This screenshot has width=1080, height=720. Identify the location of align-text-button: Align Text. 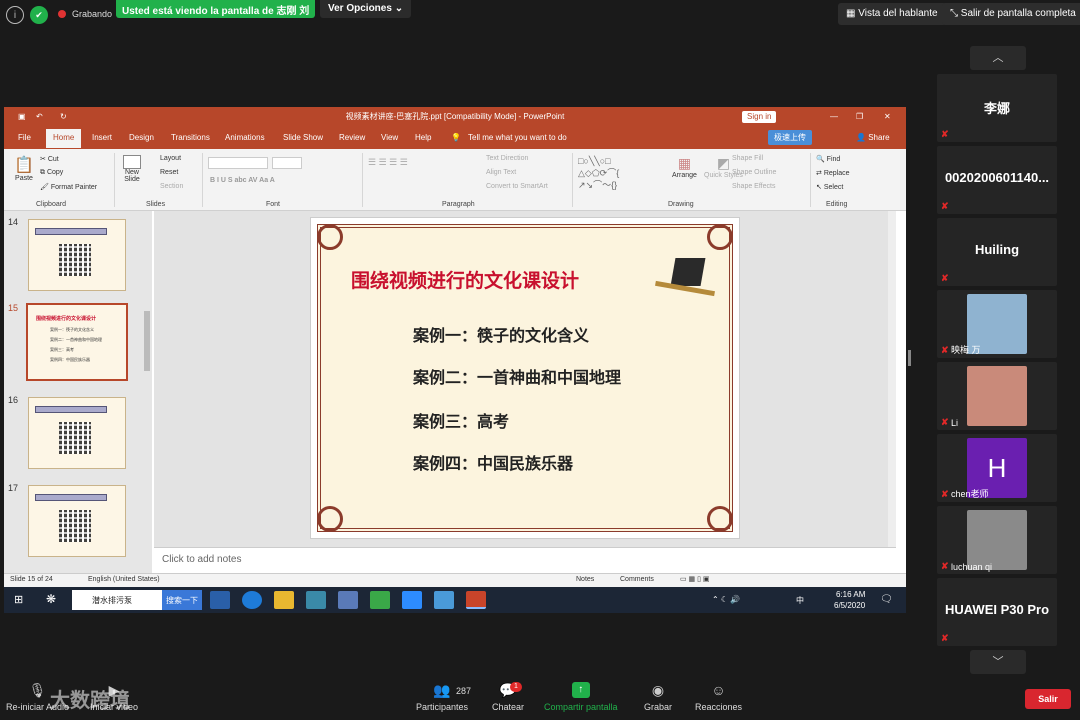
(501, 172).